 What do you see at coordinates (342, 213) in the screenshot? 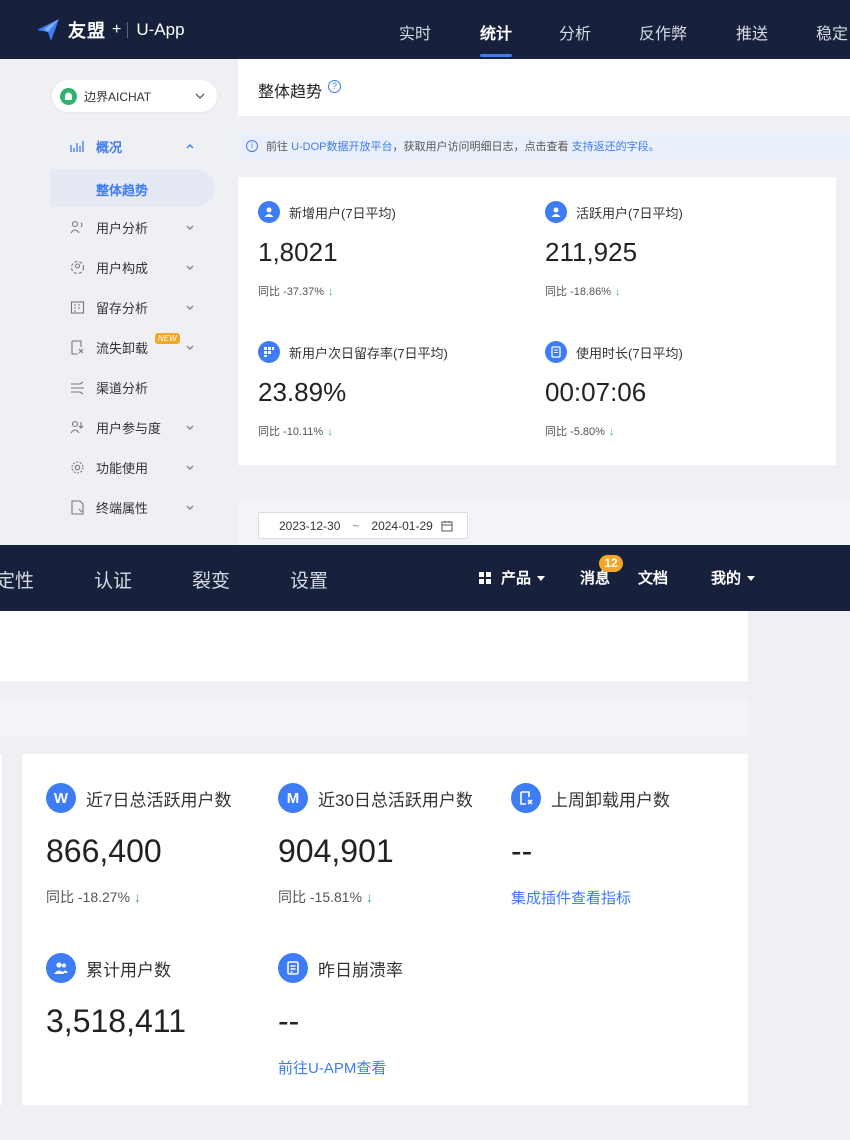
I see `stat-label: 新增用户(7日平均)` at bounding box center [342, 213].